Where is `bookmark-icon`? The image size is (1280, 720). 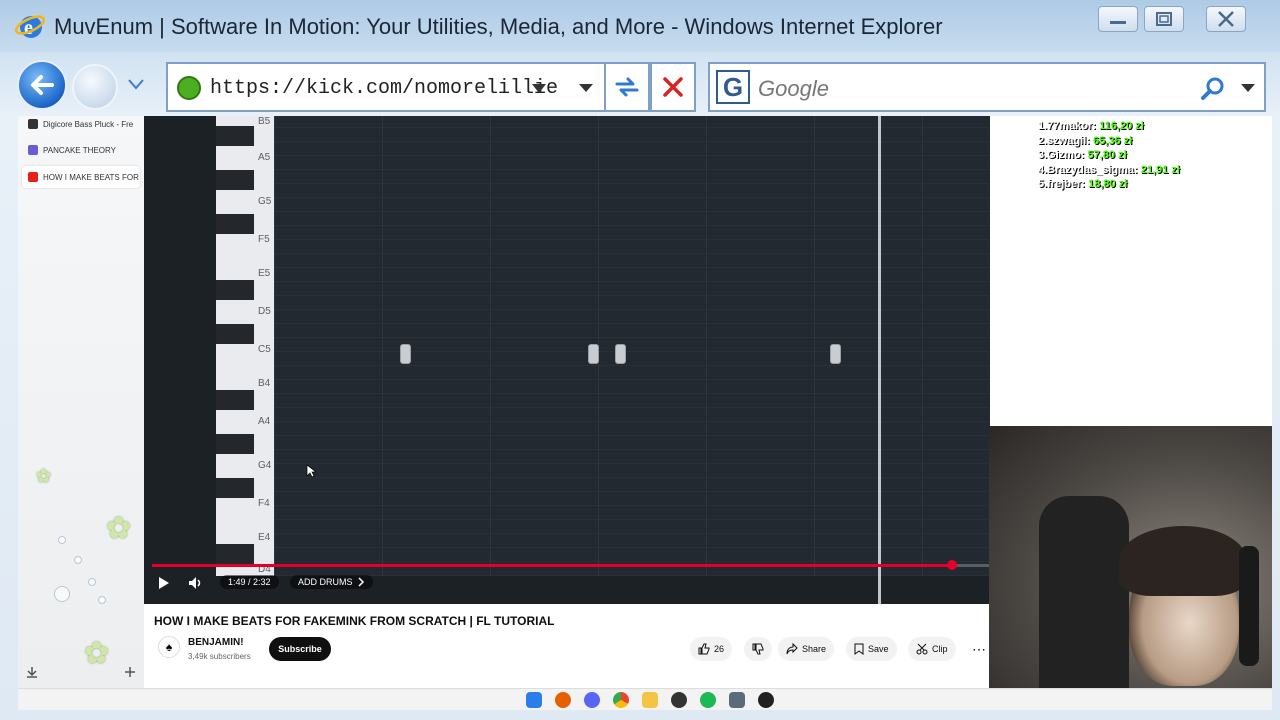 bookmark-icon is located at coordinates (859, 649).